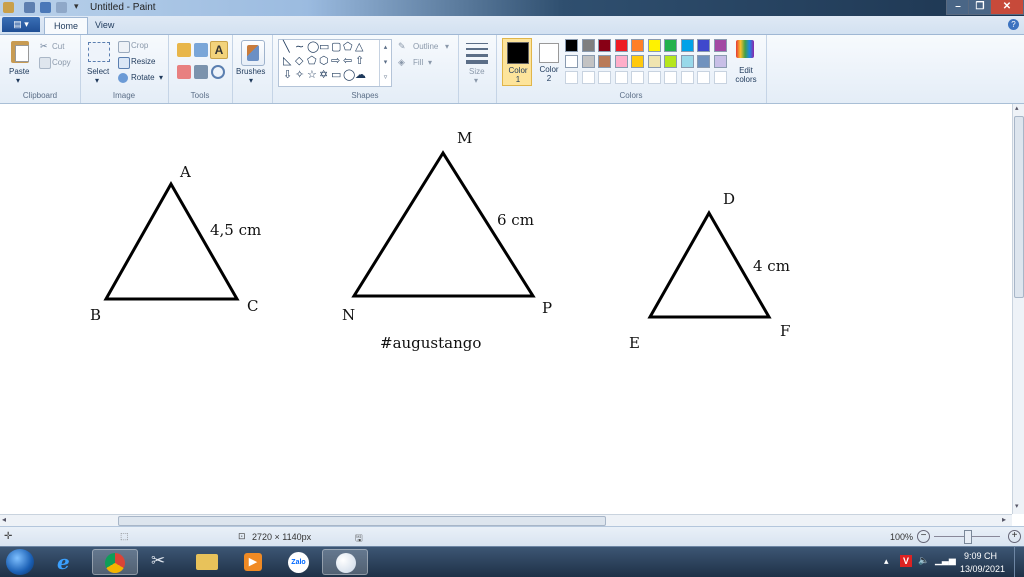 Image resolution: width=1024 pixels, height=577 pixels. What do you see at coordinates (201, 72) in the screenshot?
I see `color-picker-icon` at bounding box center [201, 72].